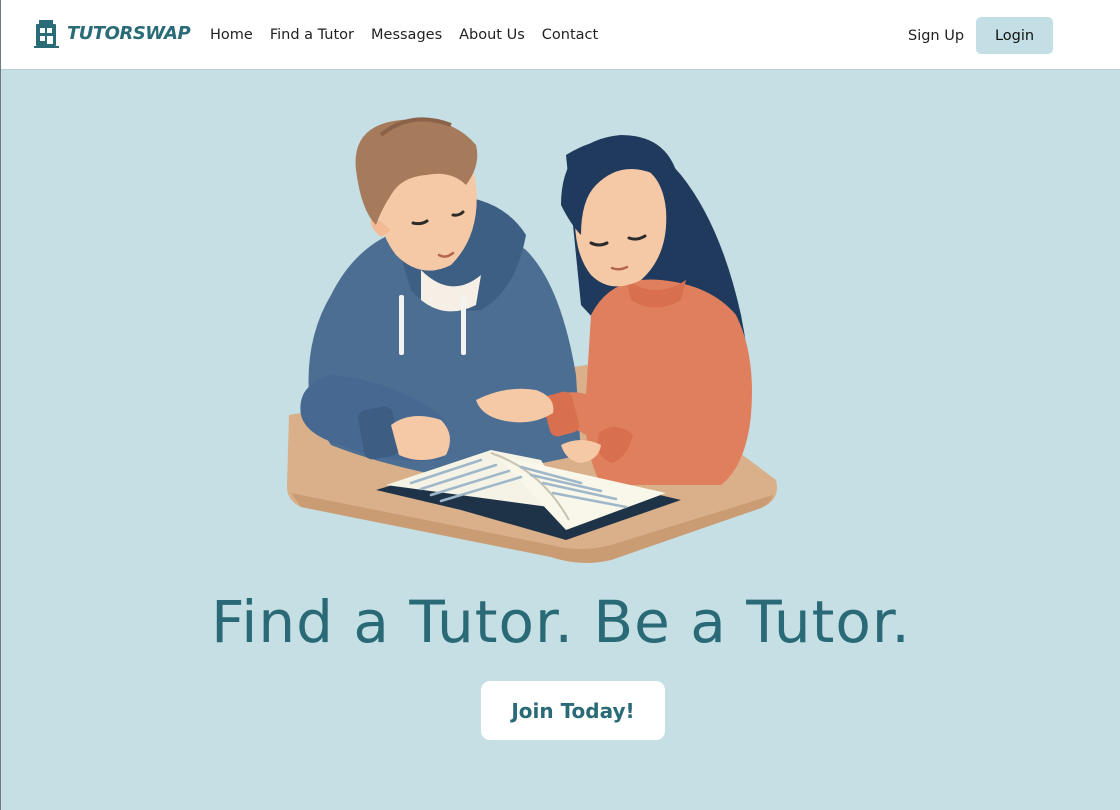 Image resolution: width=1120 pixels, height=810 pixels. I want to click on nav-link-about-us: About Us, so click(492, 35).